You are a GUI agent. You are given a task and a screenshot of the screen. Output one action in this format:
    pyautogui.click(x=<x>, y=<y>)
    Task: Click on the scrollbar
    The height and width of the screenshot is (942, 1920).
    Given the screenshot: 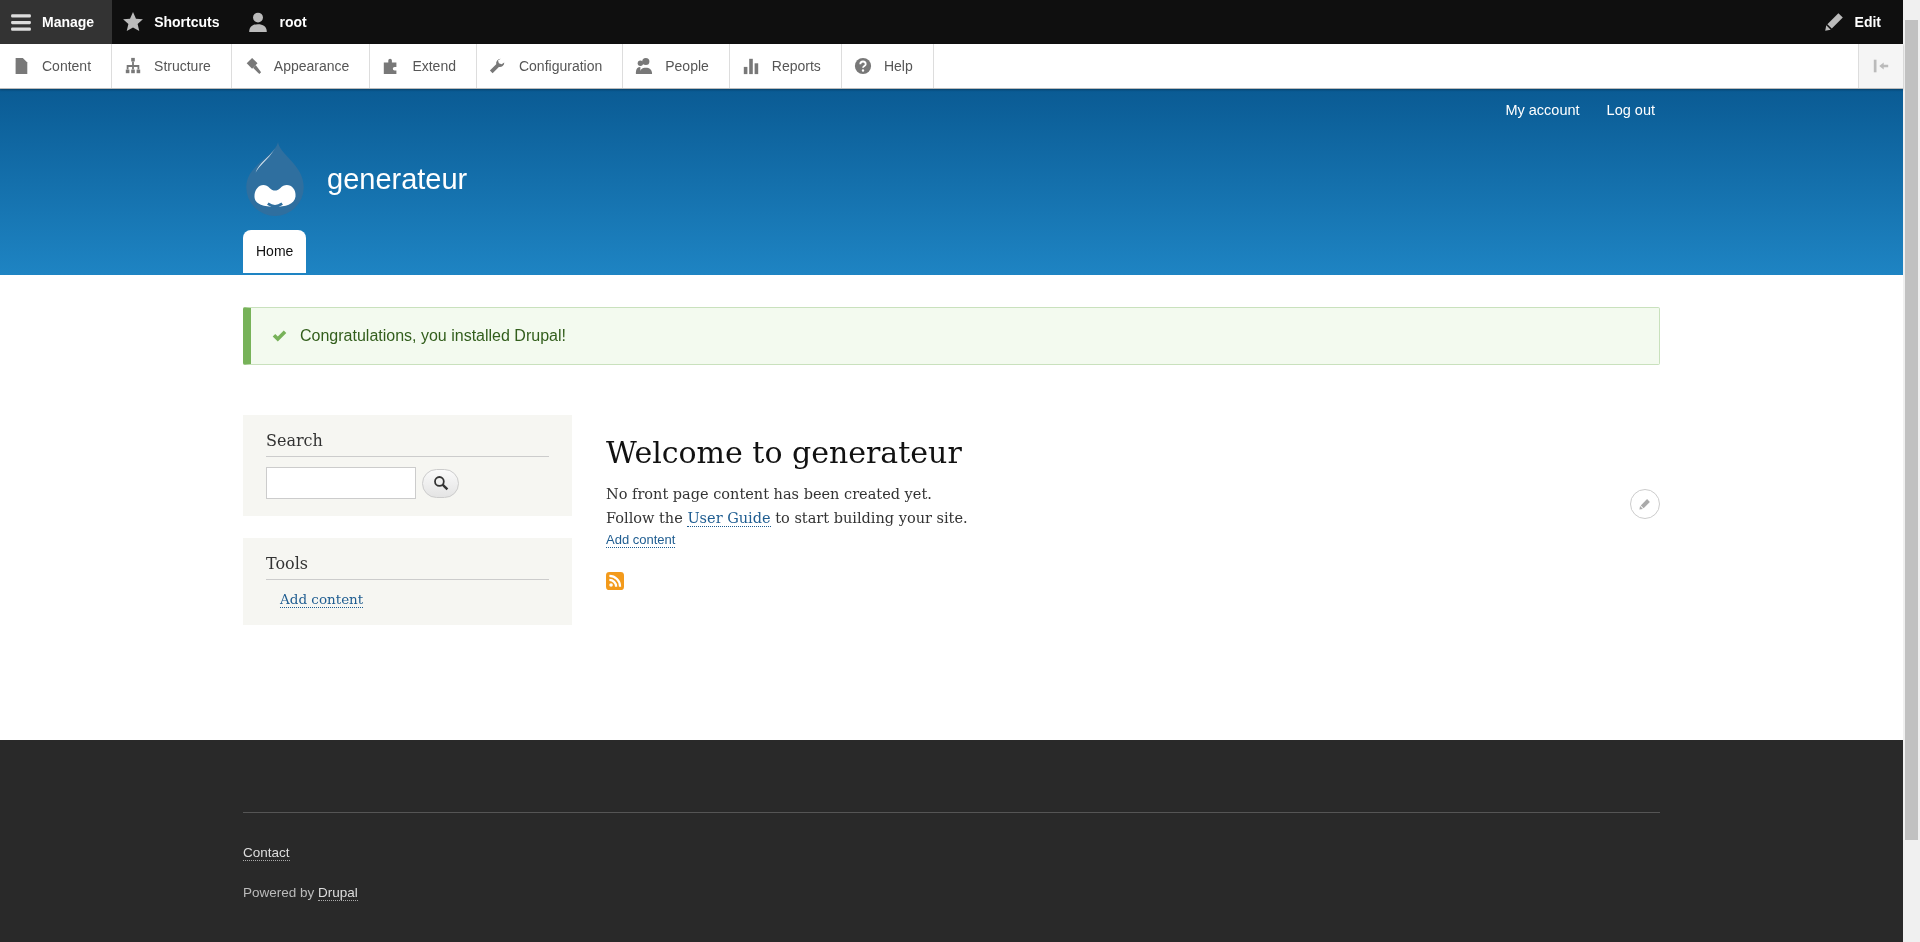 What is the action you would take?
    pyautogui.click(x=1911, y=471)
    